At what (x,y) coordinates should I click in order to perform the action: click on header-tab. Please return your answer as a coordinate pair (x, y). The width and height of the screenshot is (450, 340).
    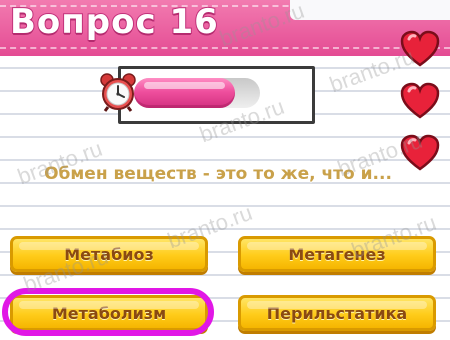
    Looking at the image, I should click on (370, 10).